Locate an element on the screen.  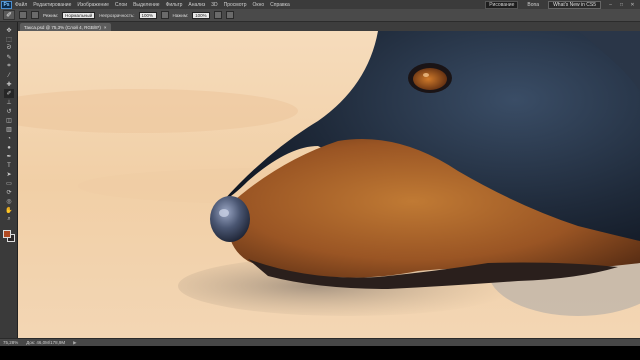
nose-highlight is located at coordinates (224, 213).